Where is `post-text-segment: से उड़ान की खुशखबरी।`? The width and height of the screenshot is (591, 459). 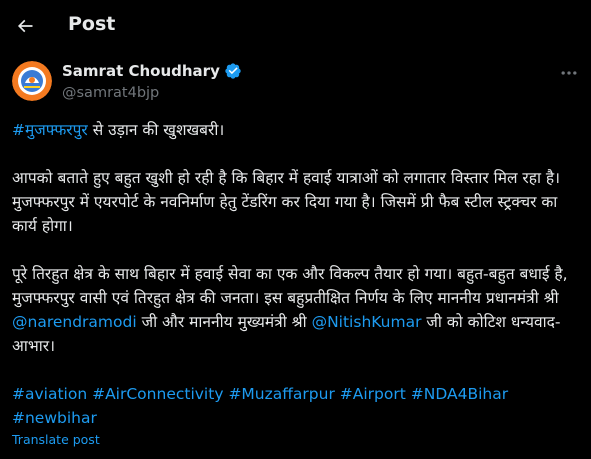
post-text-segment: से उड़ान की खुशखबरी। is located at coordinates (156, 130).